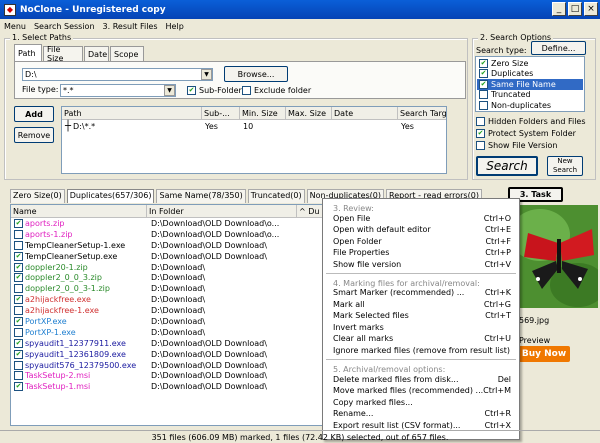 The height and width of the screenshot is (443, 600). What do you see at coordinates (421, 293) in the screenshot?
I see `context-menu-item: Smart Marker (recommended) ... Ctrl+K` at bounding box center [421, 293].